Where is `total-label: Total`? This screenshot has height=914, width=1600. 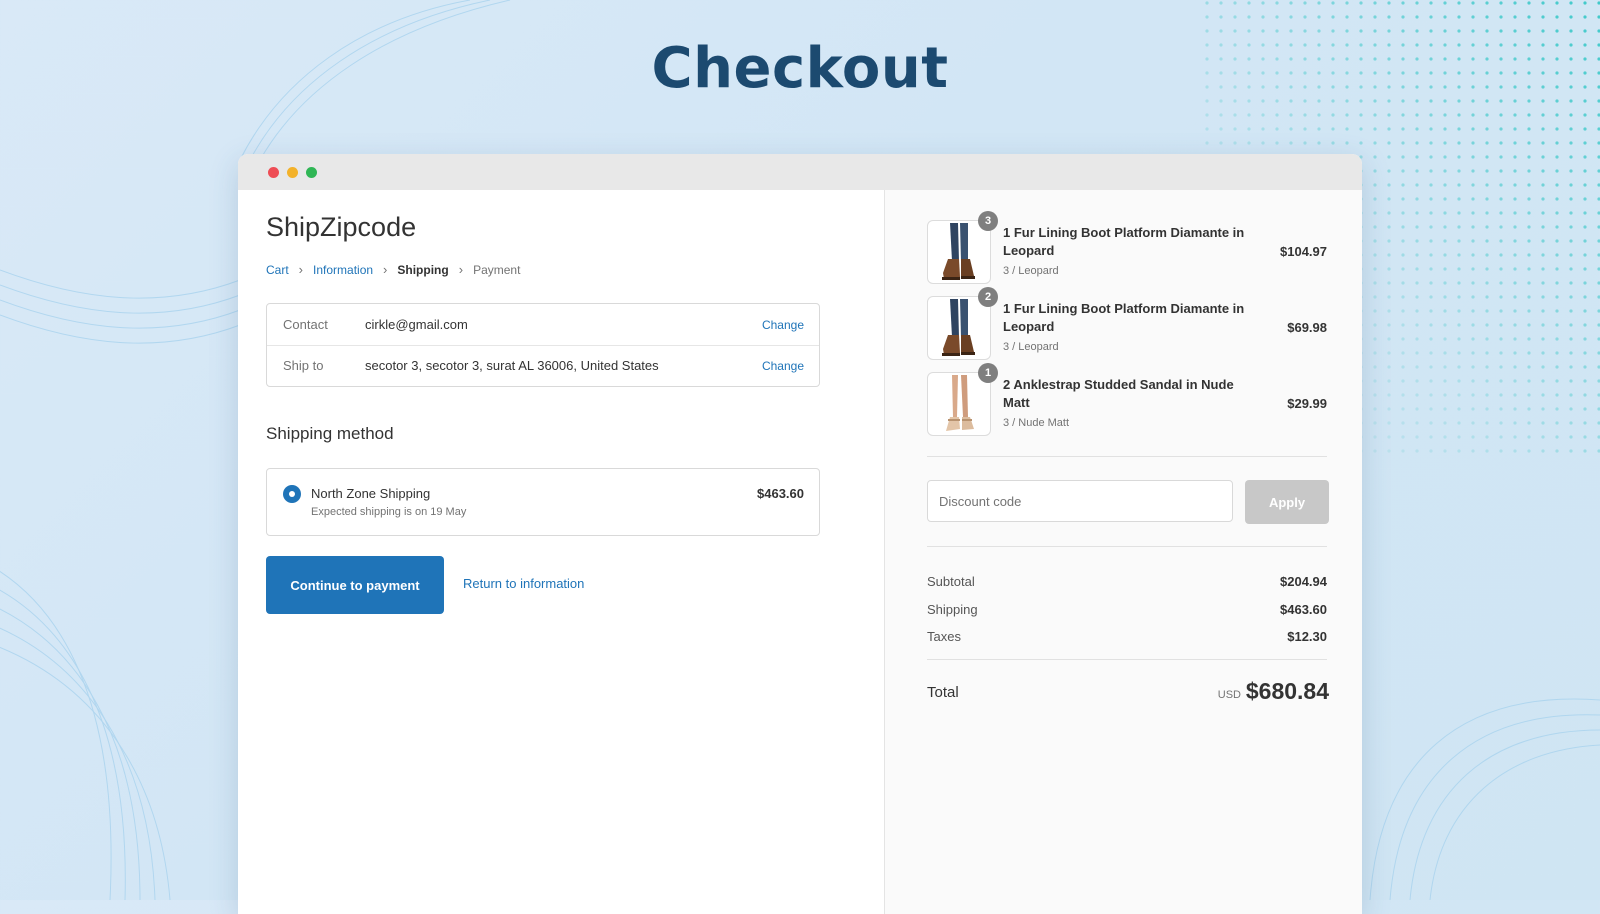 total-label: Total is located at coordinates (943, 692).